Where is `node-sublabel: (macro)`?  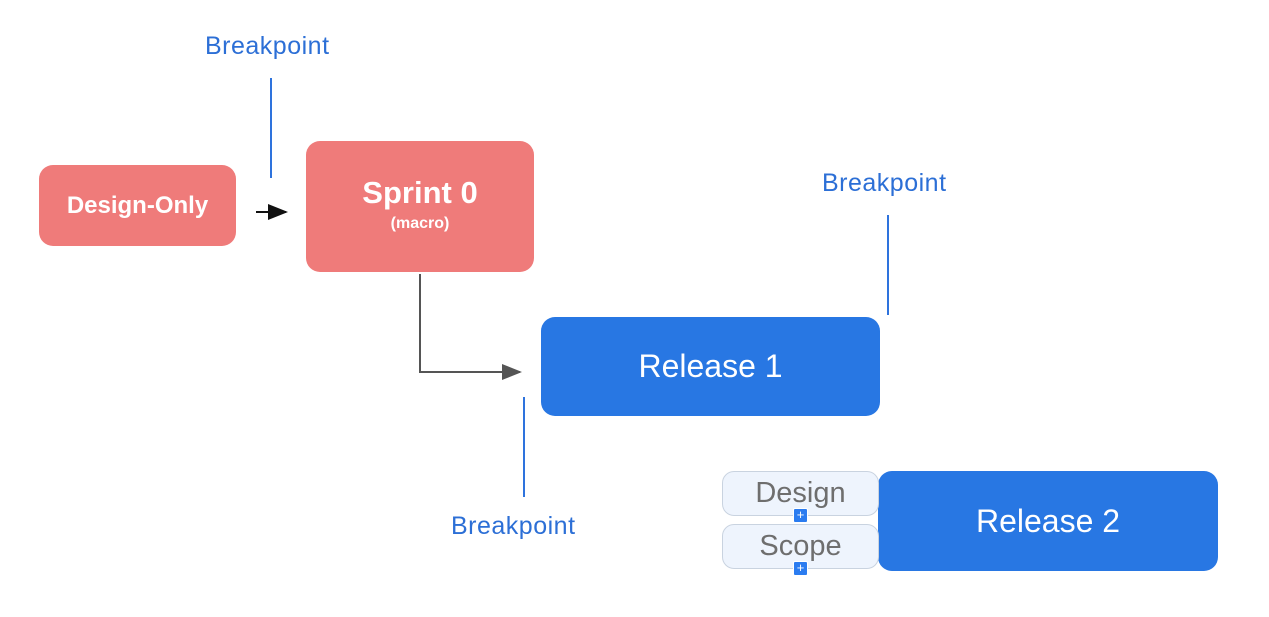 node-sublabel: (macro) is located at coordinates (420, 223).